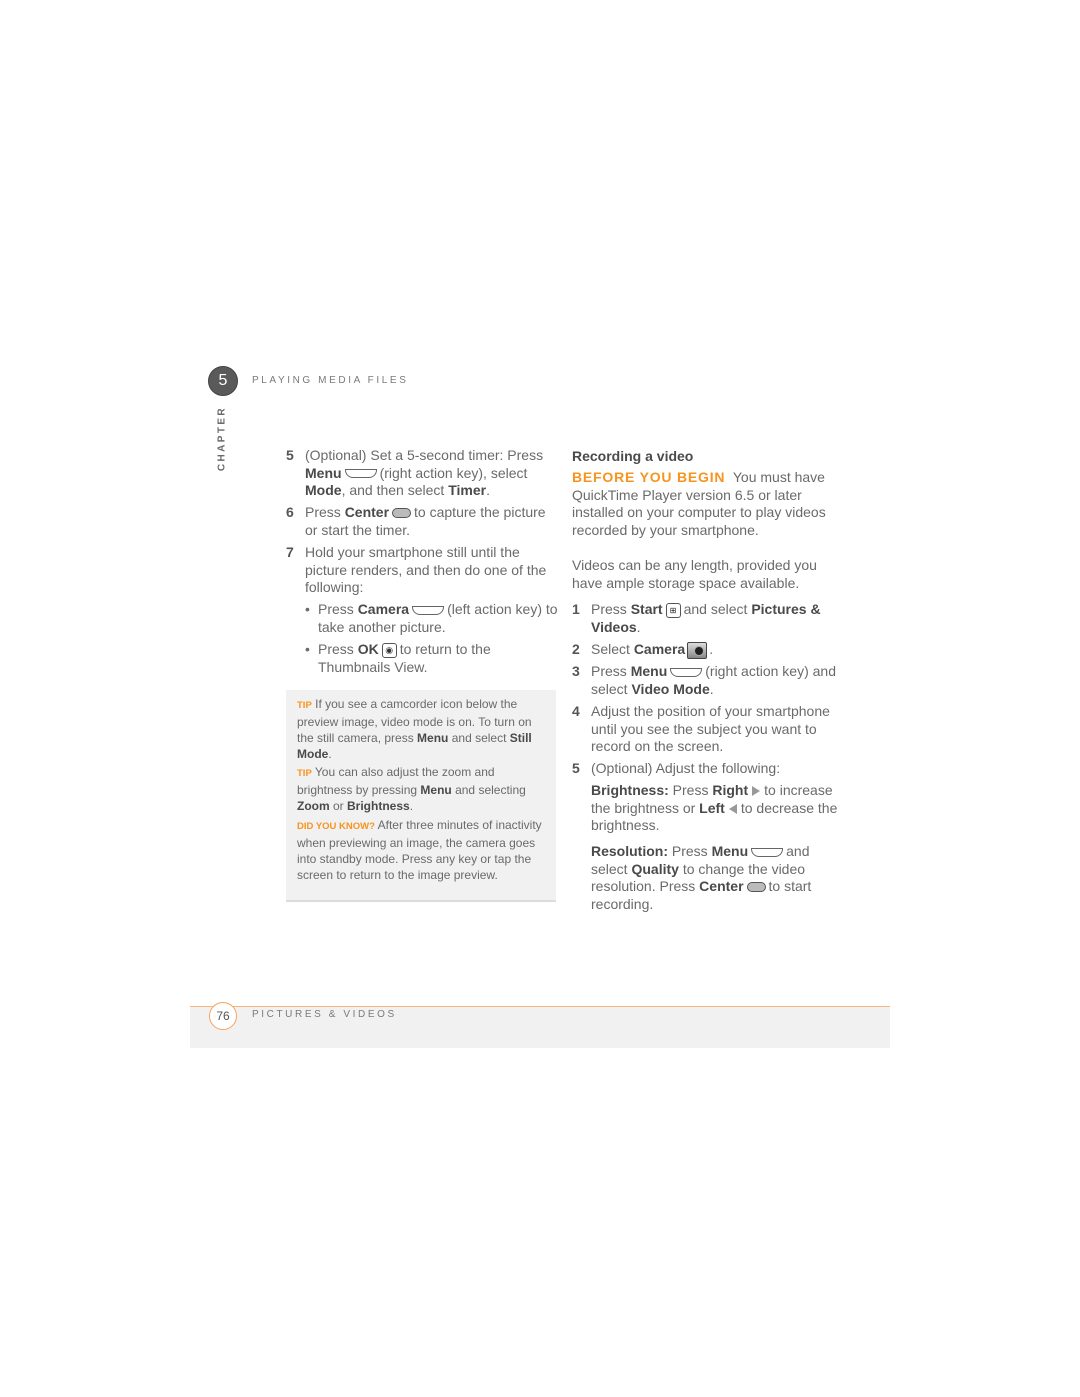 The image size is (1080, 1397). I want to click on section-heading: Recording a video, so click(633, 456).